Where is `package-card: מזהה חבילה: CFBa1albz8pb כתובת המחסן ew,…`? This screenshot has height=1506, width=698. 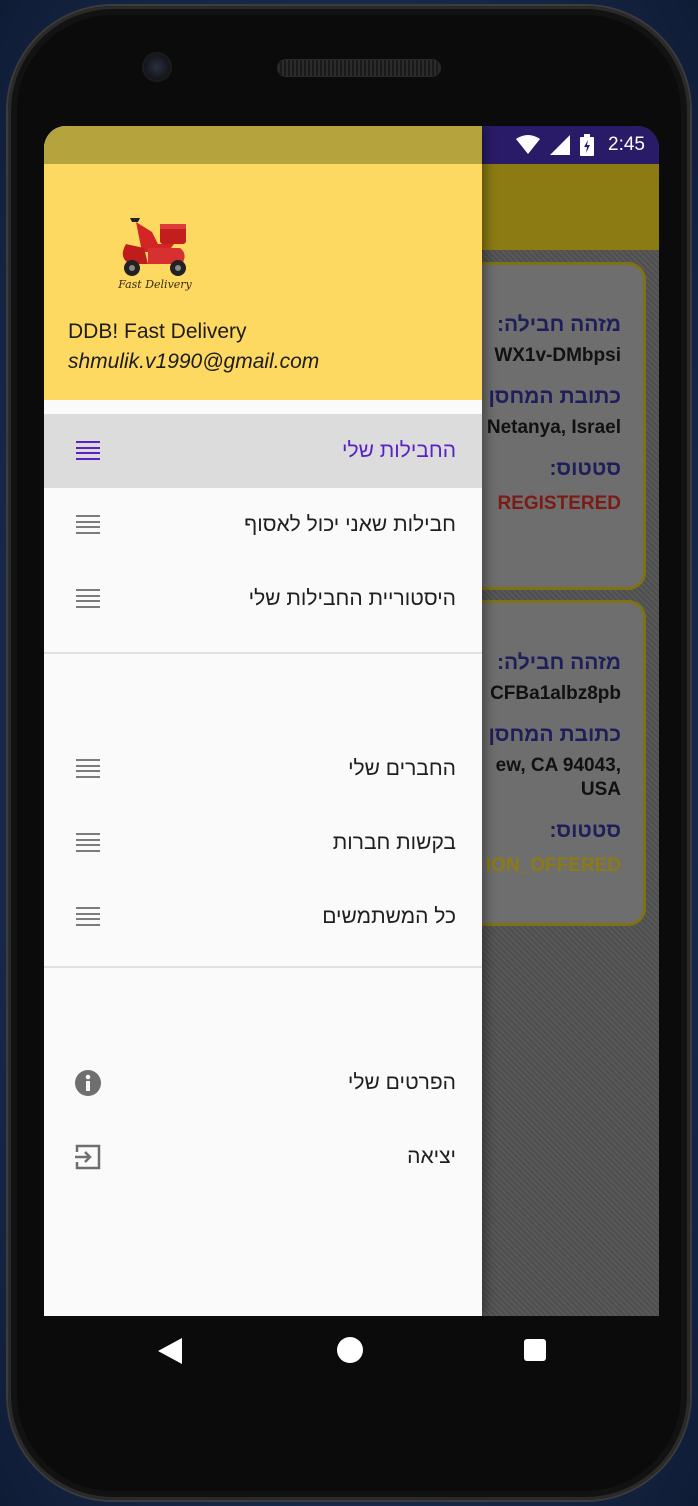
package-card: מזהה חבילה: CFBa1albz8pb כתובת המחסן ew,… is located at coordinates (551, 763).